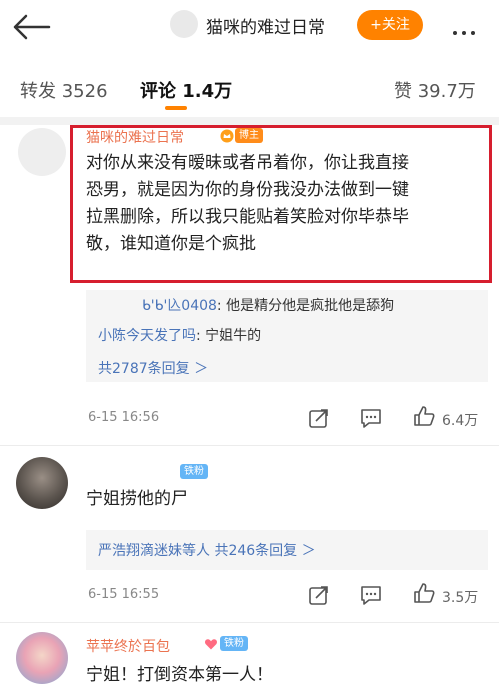  I want to click on author-badge: 博主, so click(241, 135).